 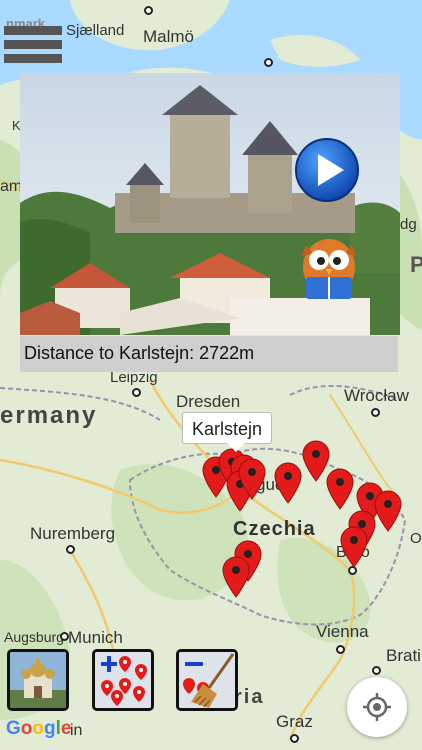 I want to click on clear-pins-button, so click(x=207, y=680).